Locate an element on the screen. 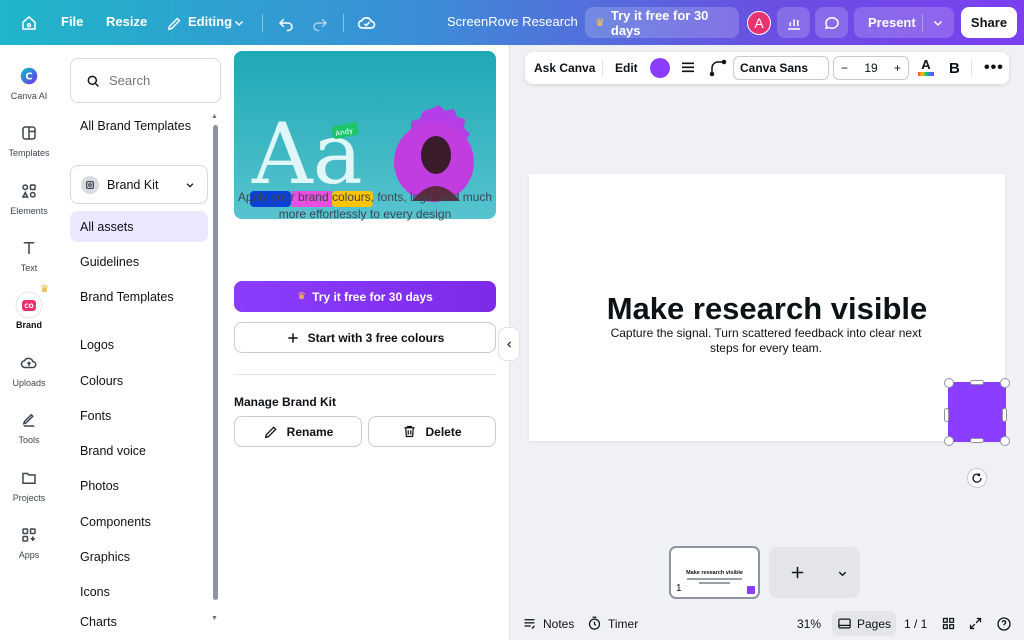 Image resolution: width=1024 pixels, height=640 pixels. document-title: ScreenRove Research is located at coordinates (512, 21).